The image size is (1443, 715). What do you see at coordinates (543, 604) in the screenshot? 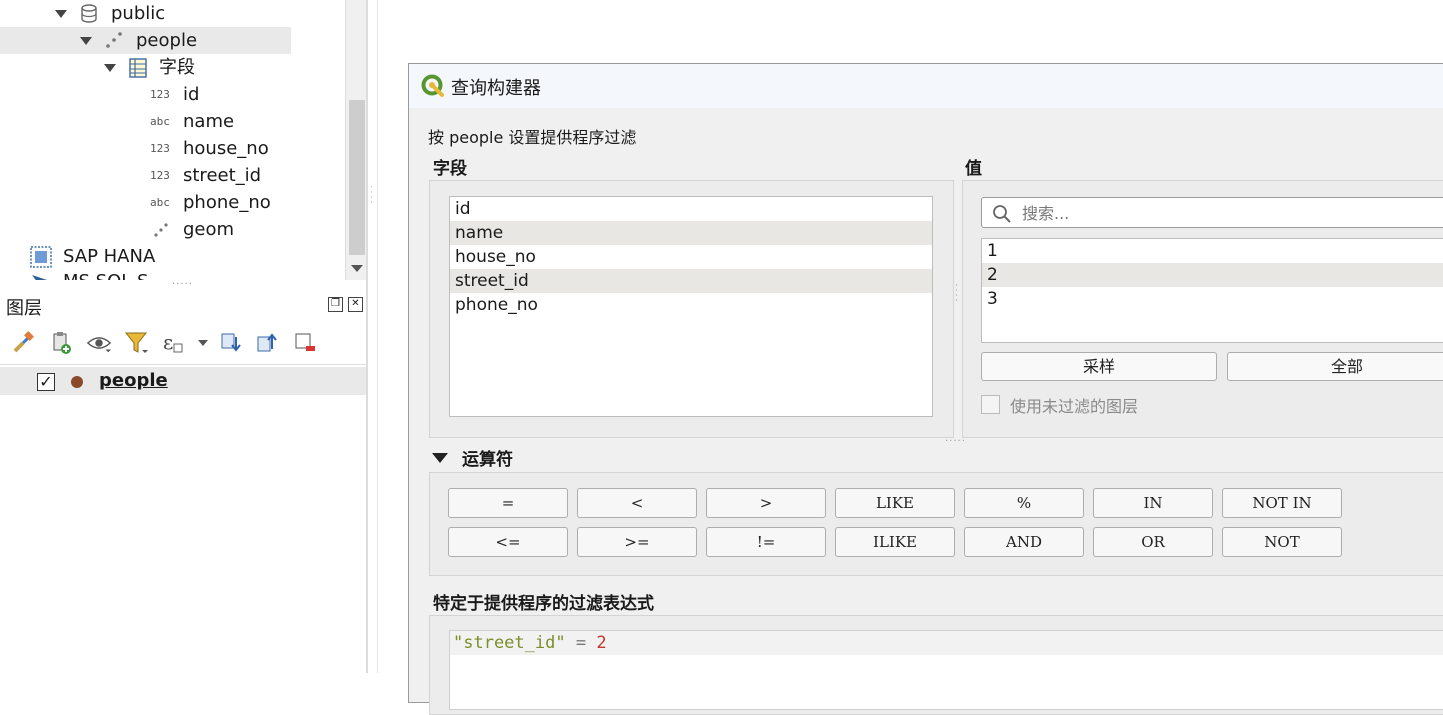
I see `filter-expression-label: 特定于提供程序的过滤表达式` at bounding box center [543, 604].